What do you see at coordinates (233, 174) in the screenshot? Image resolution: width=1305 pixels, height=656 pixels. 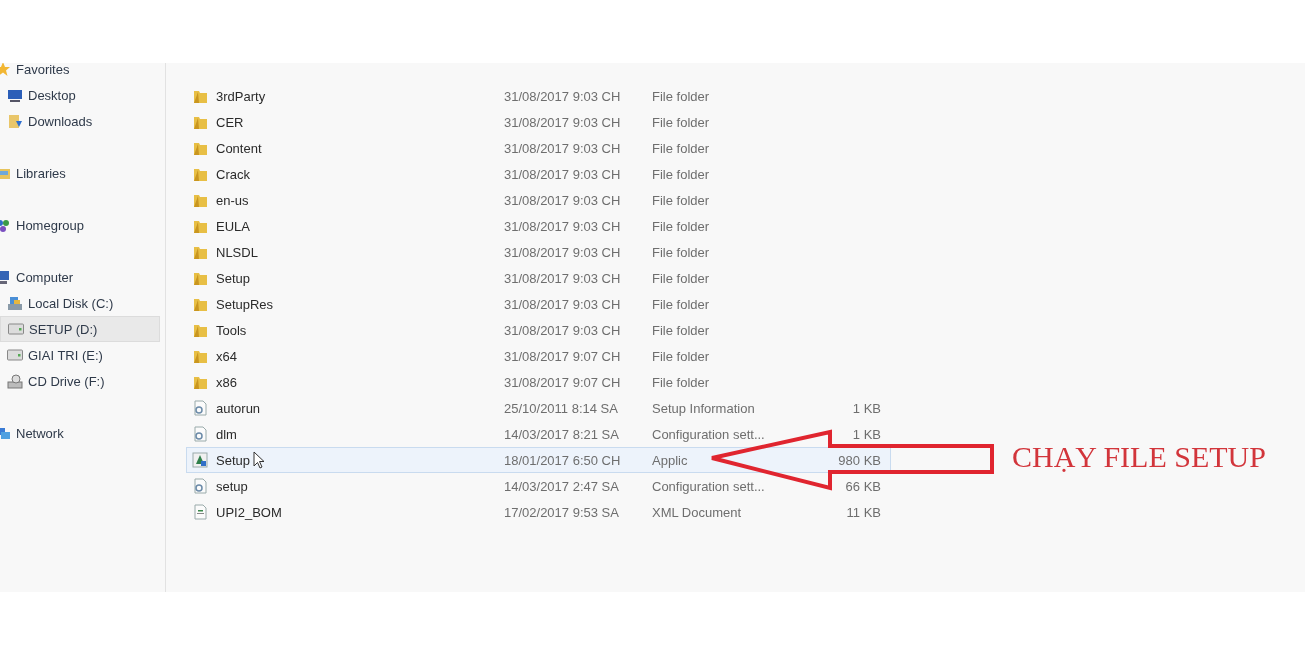 I see `file-name: Crack` at bounding box center [233, 174].